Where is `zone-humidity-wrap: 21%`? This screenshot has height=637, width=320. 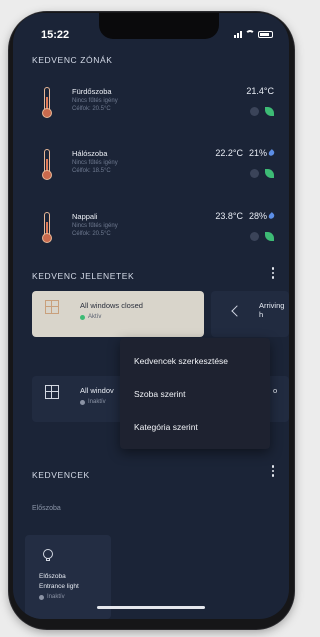
zone-humidity-wrap: 21% is located at coordinates (262, 153).